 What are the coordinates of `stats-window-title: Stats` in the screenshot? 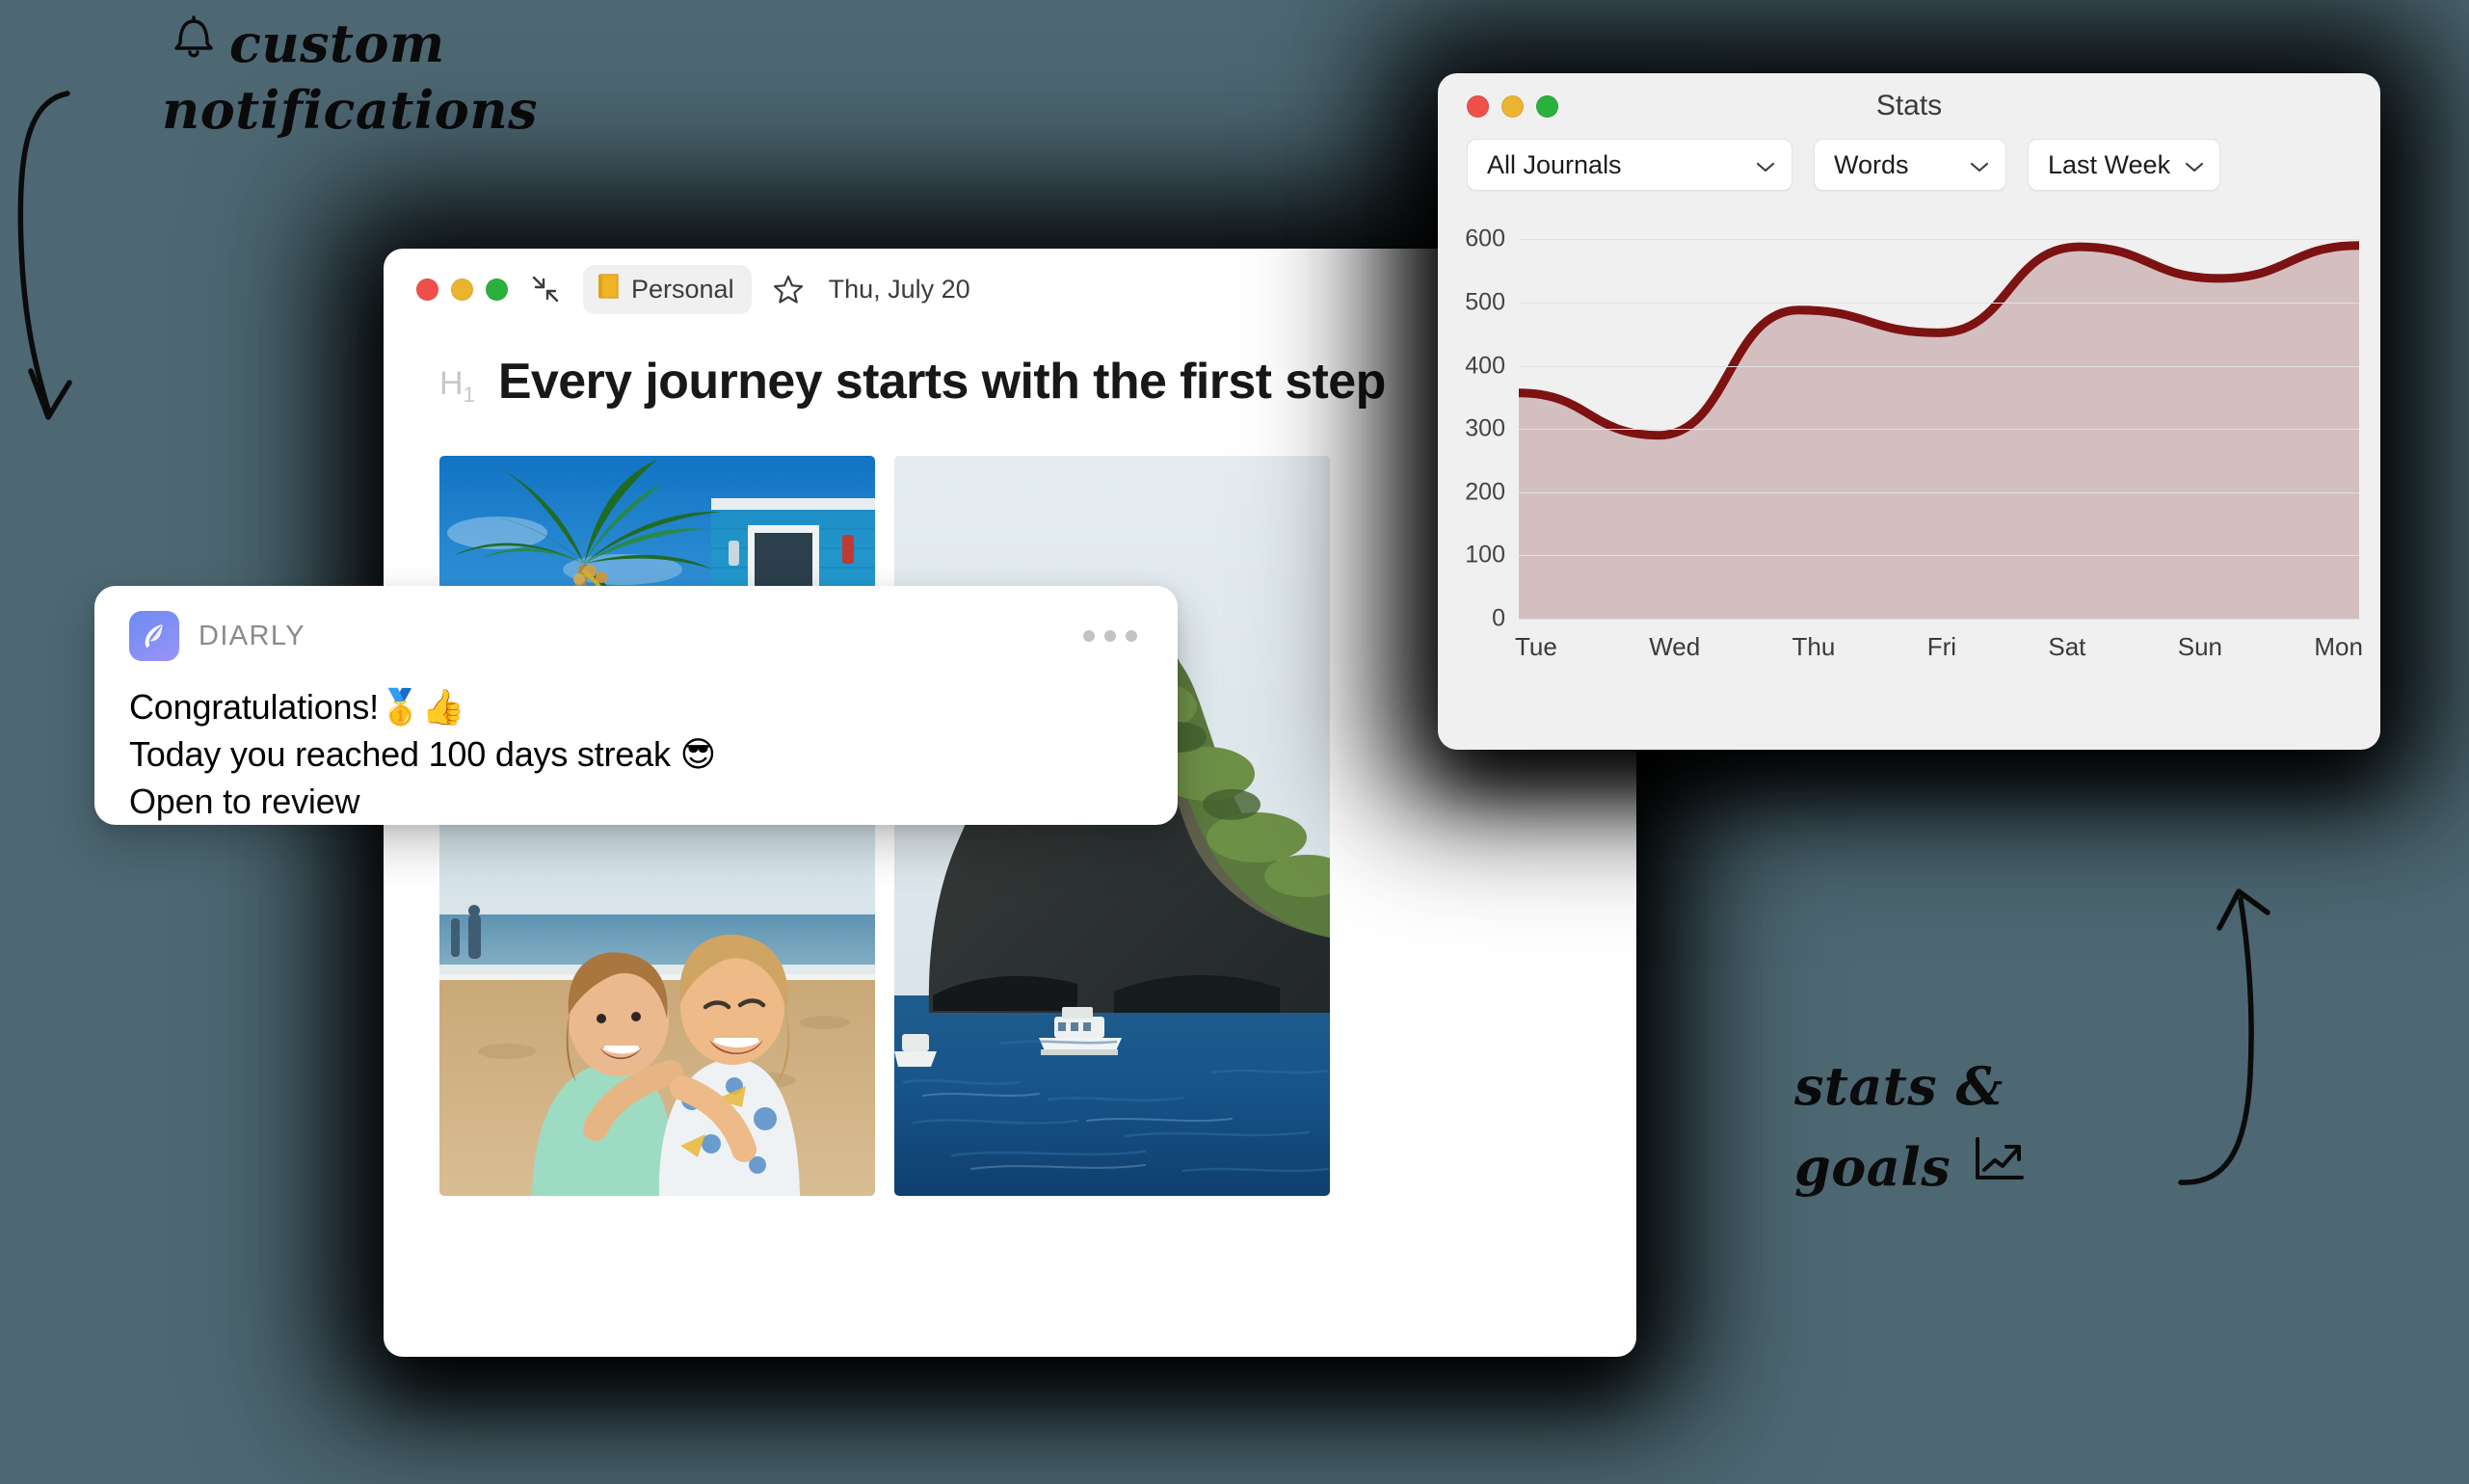 It's located at (1909, 105).